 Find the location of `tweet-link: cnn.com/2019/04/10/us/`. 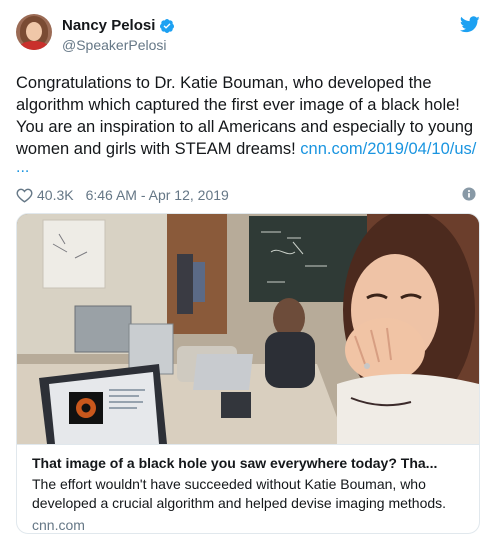

tweet-link: cnn.com/2019/04/10/us/ is located at coordinates (388, 149).